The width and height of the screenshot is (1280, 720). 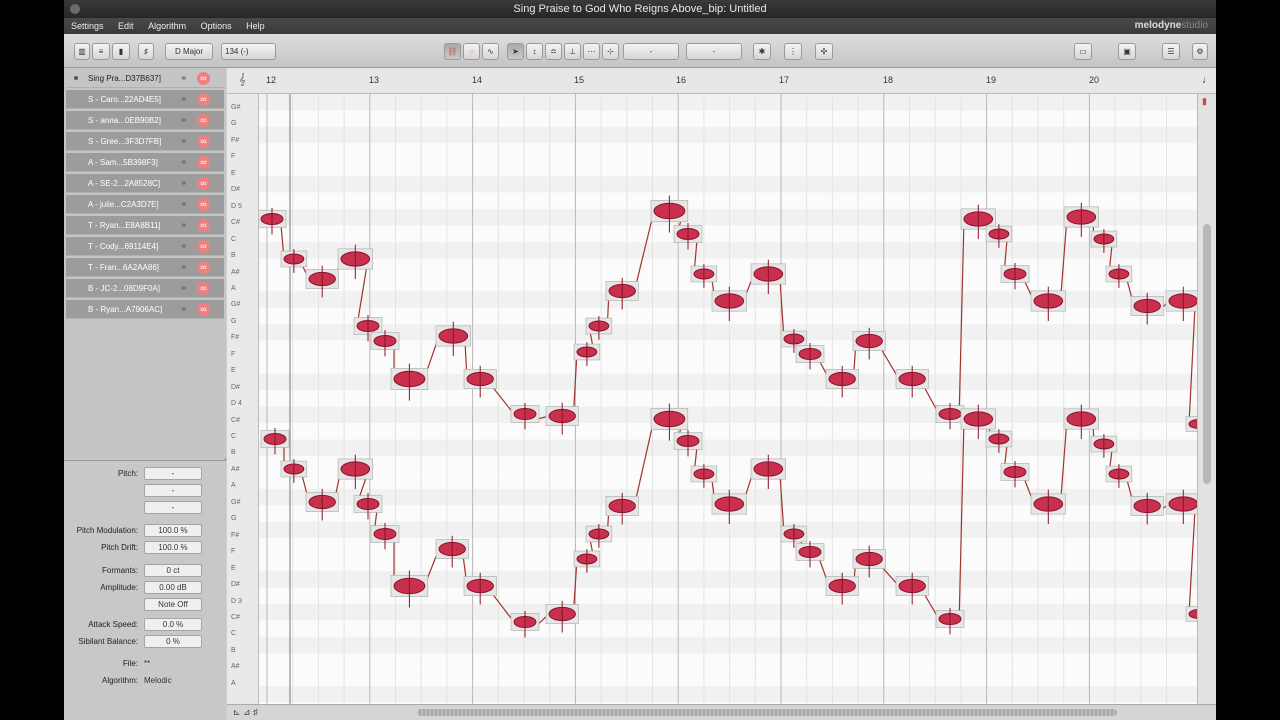 I want to click on track-item: T - Ryan...E8A8B11] ⚭ ∞, so click(x=145, y=225).